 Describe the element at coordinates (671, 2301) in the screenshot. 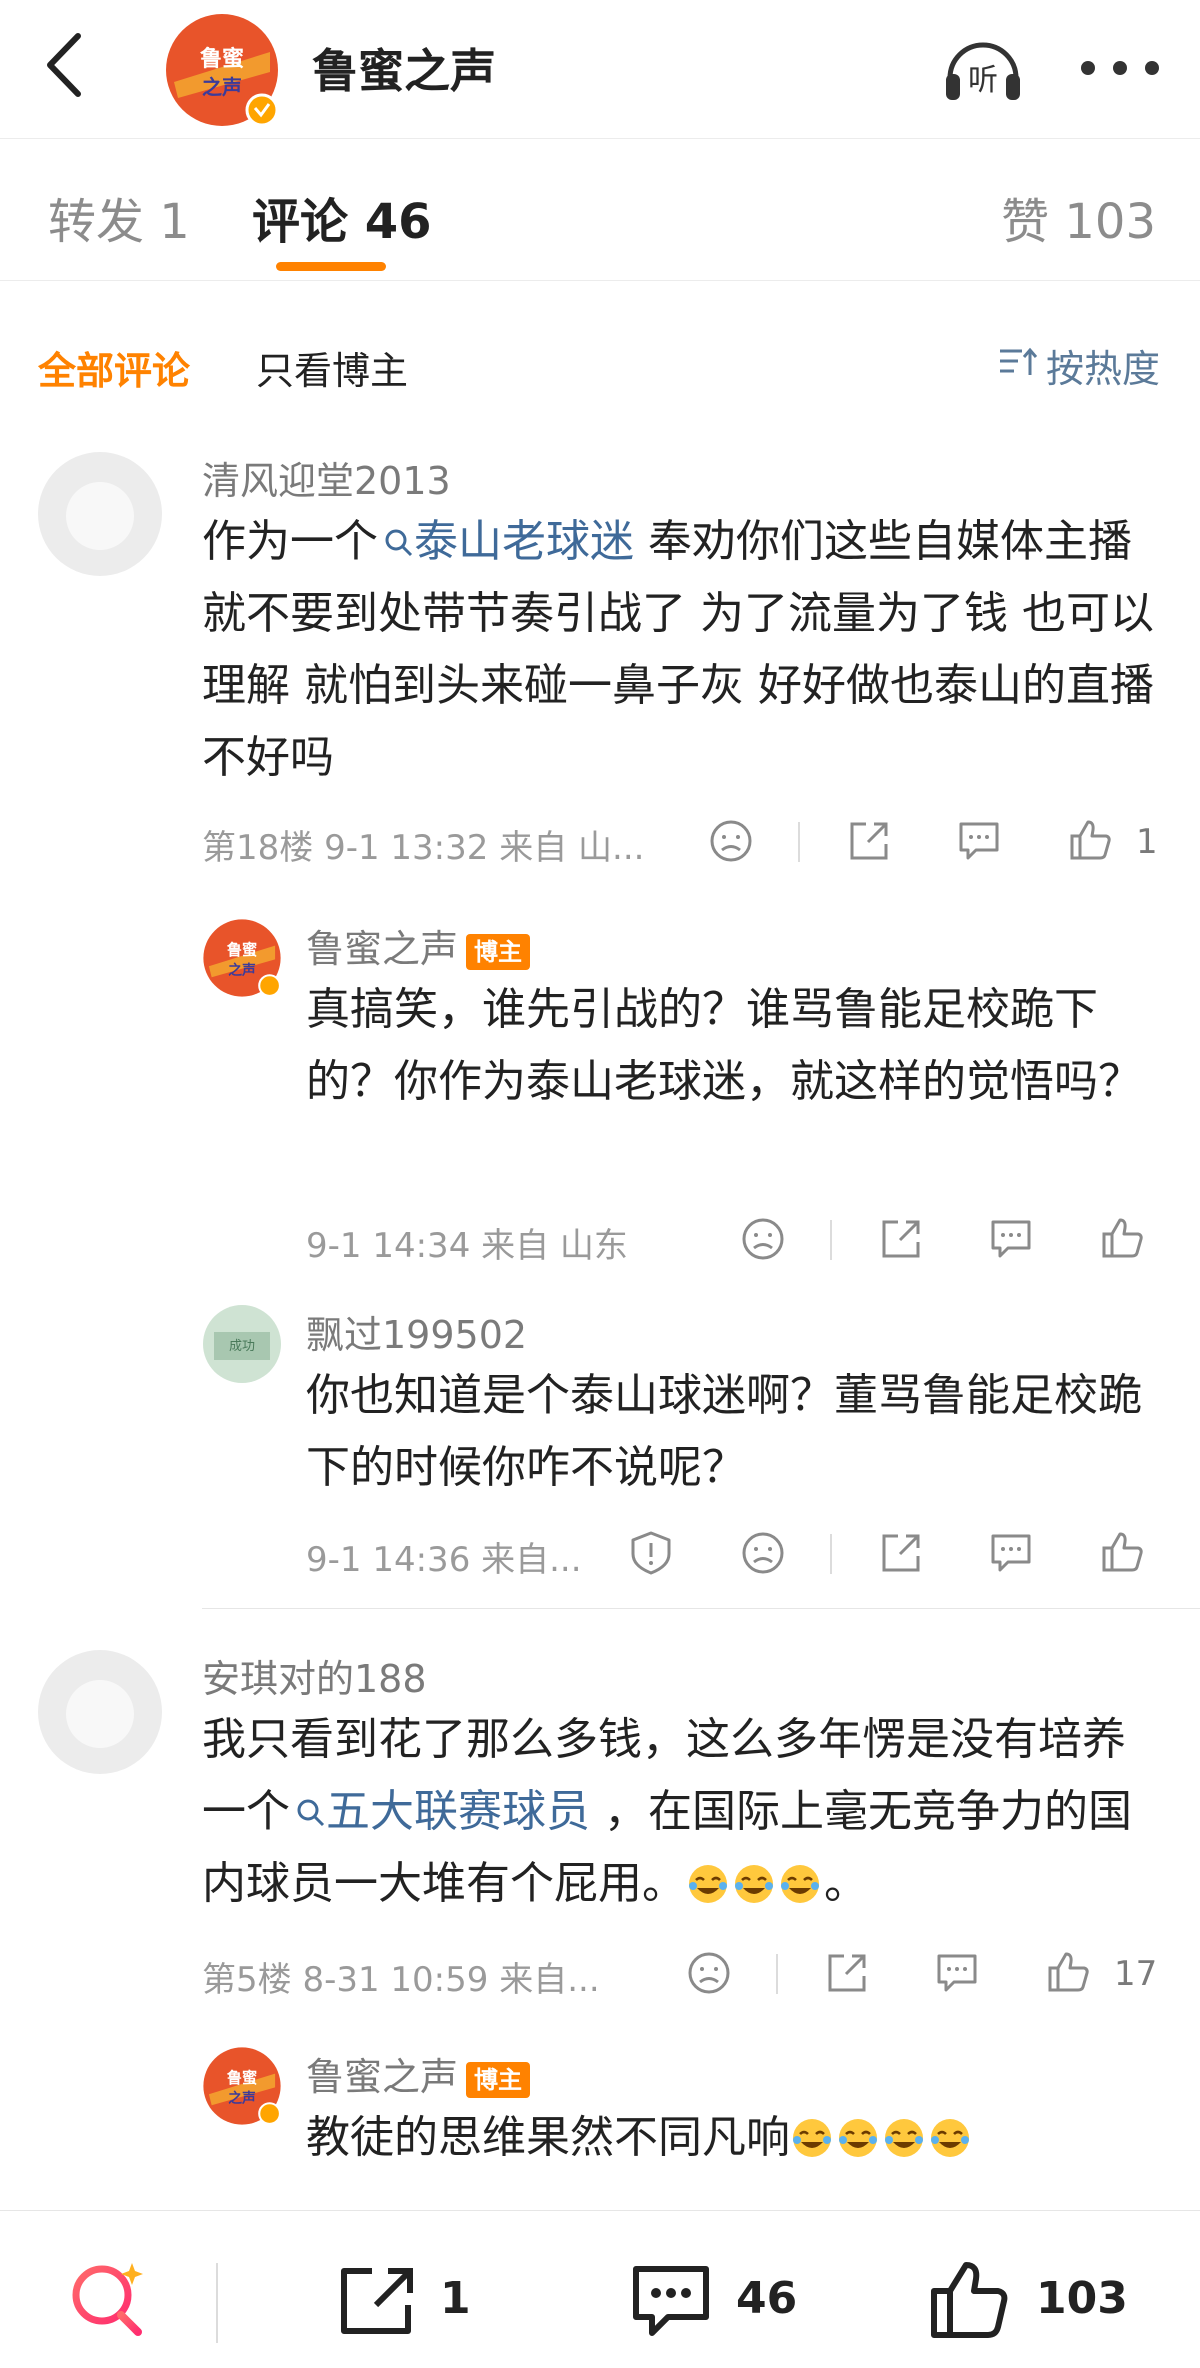

I see `comment-bubble-icon` at that location.